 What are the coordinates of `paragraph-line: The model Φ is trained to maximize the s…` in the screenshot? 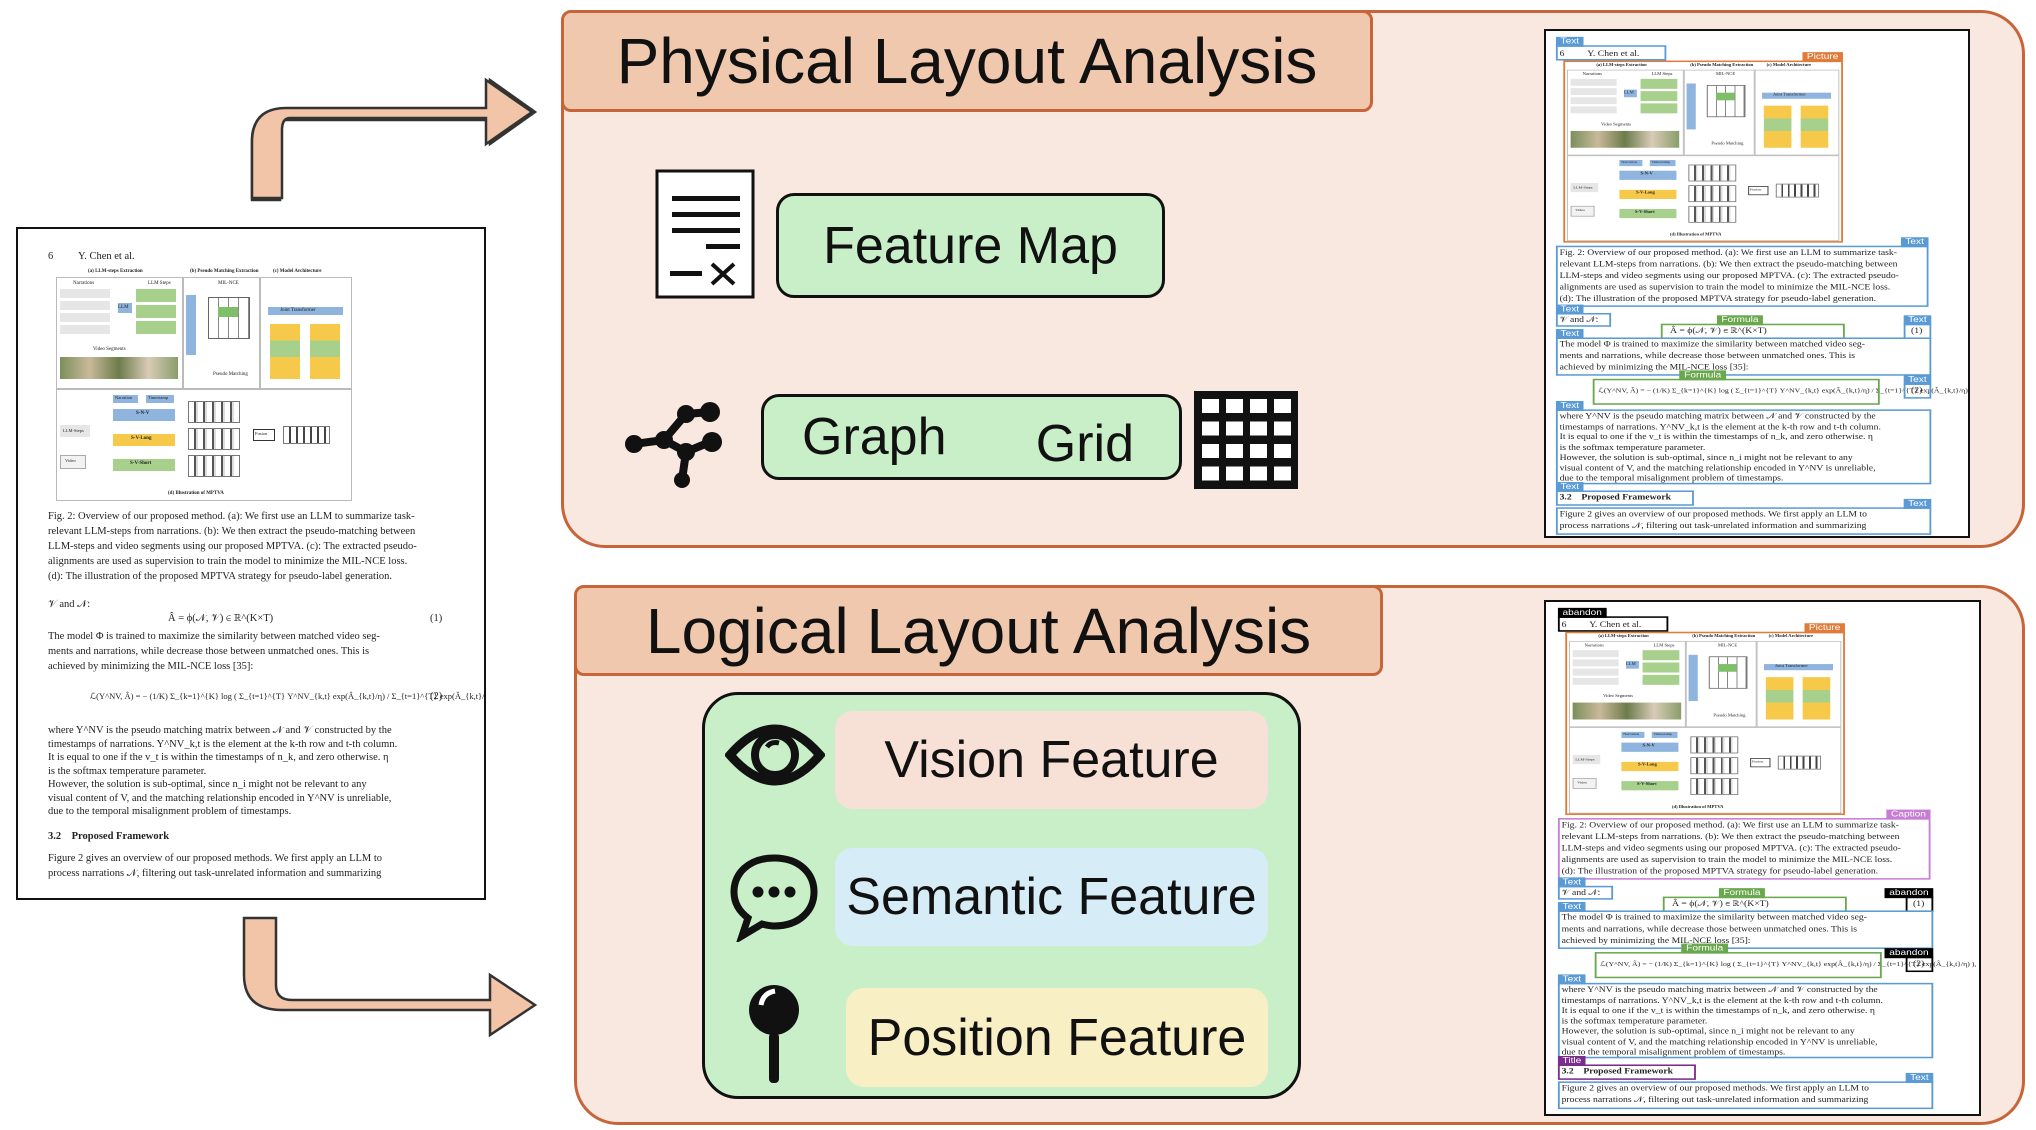 It's located at (214, 636).